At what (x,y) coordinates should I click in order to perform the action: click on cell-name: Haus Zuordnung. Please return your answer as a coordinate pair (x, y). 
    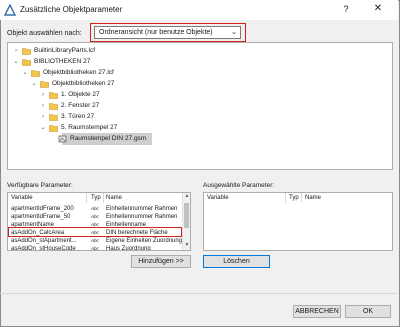
    Looking at the image, I should click on (128, 248).